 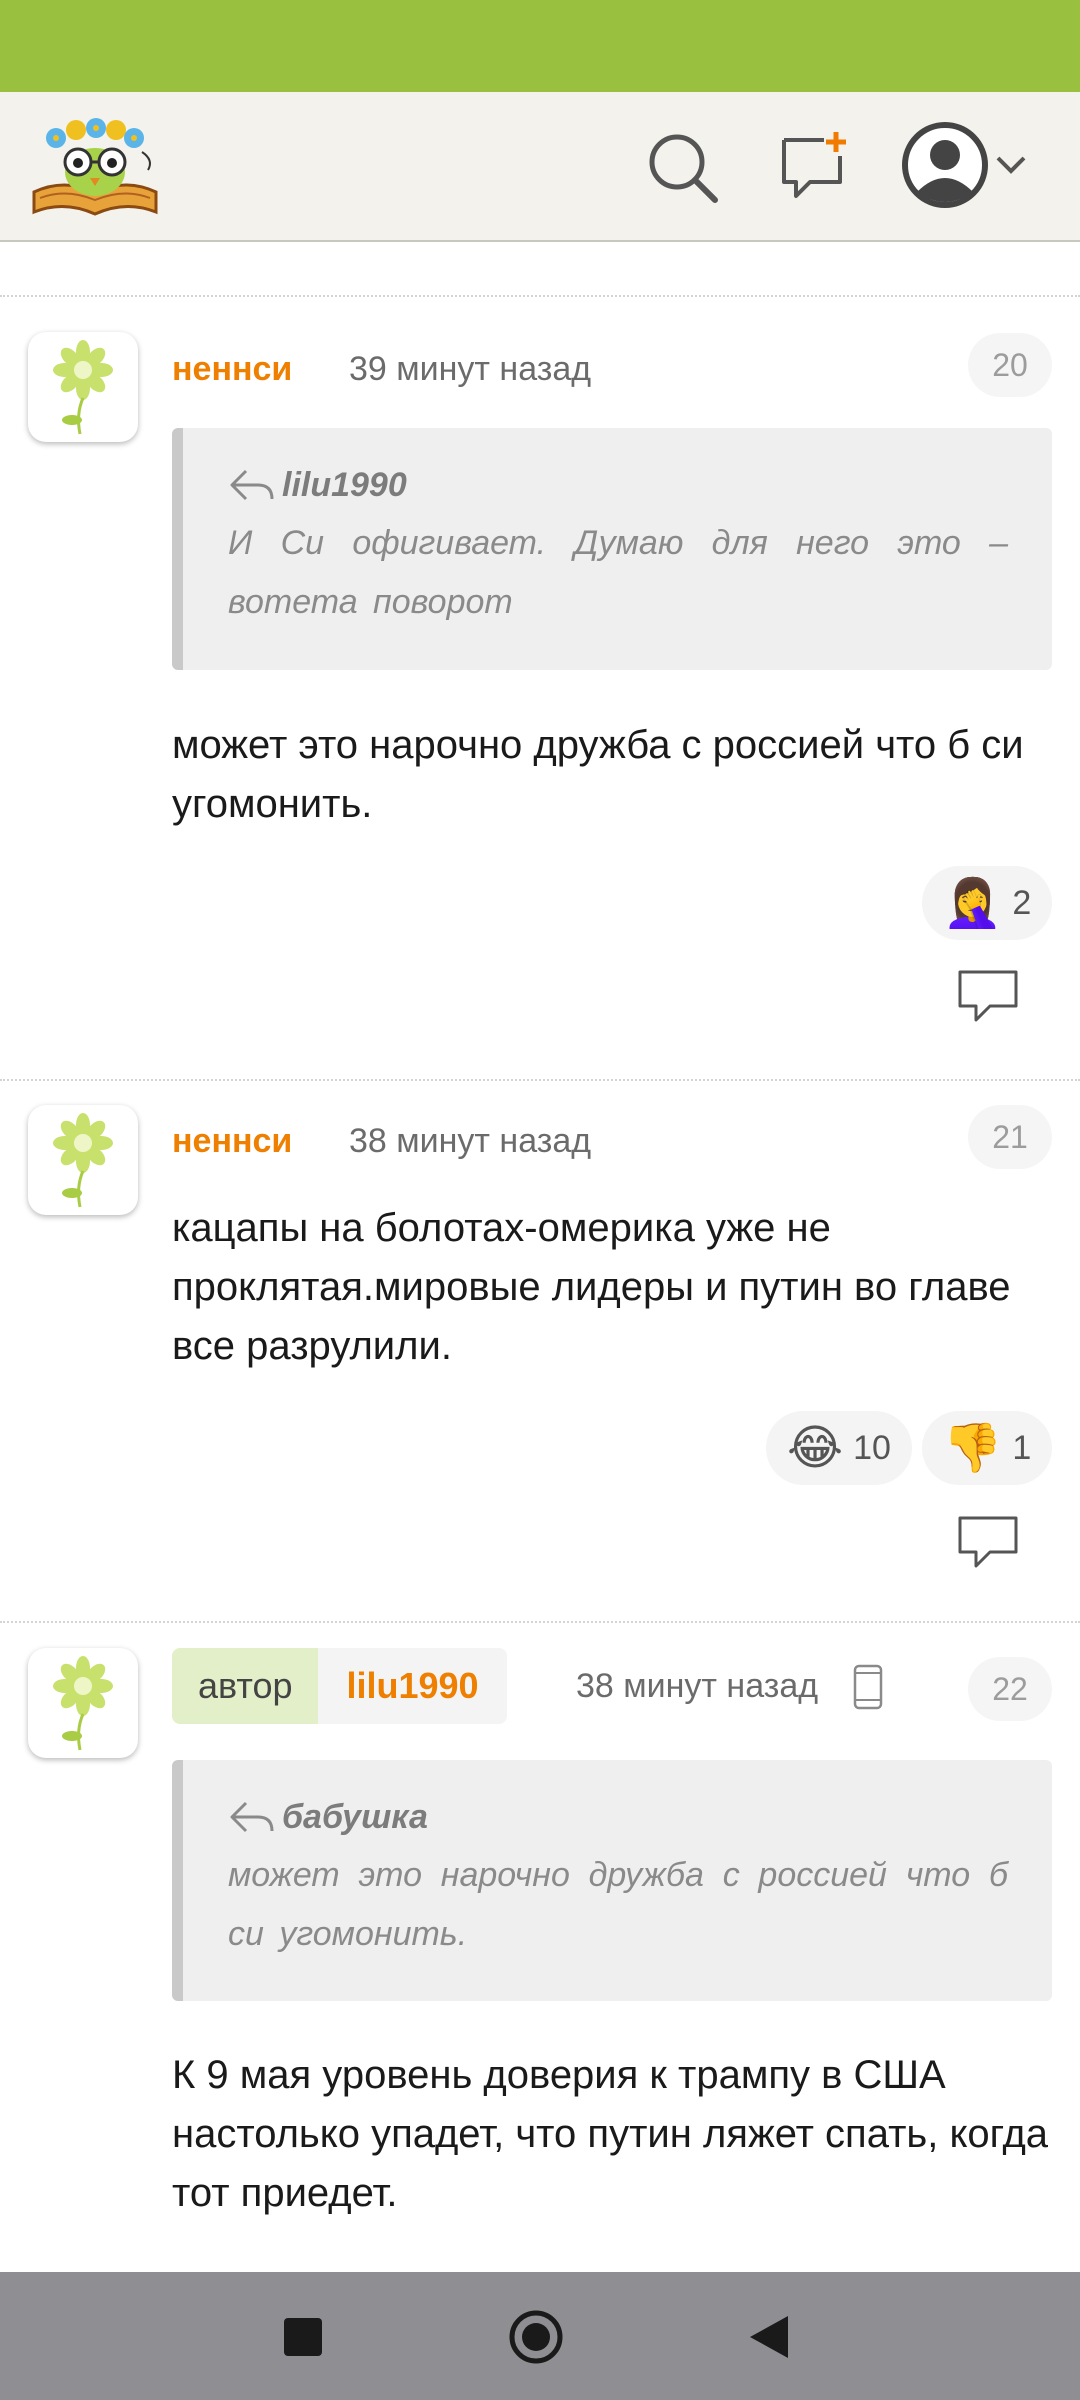 I want to click on quote-author: бабушка, so click(x=355, y=1816).